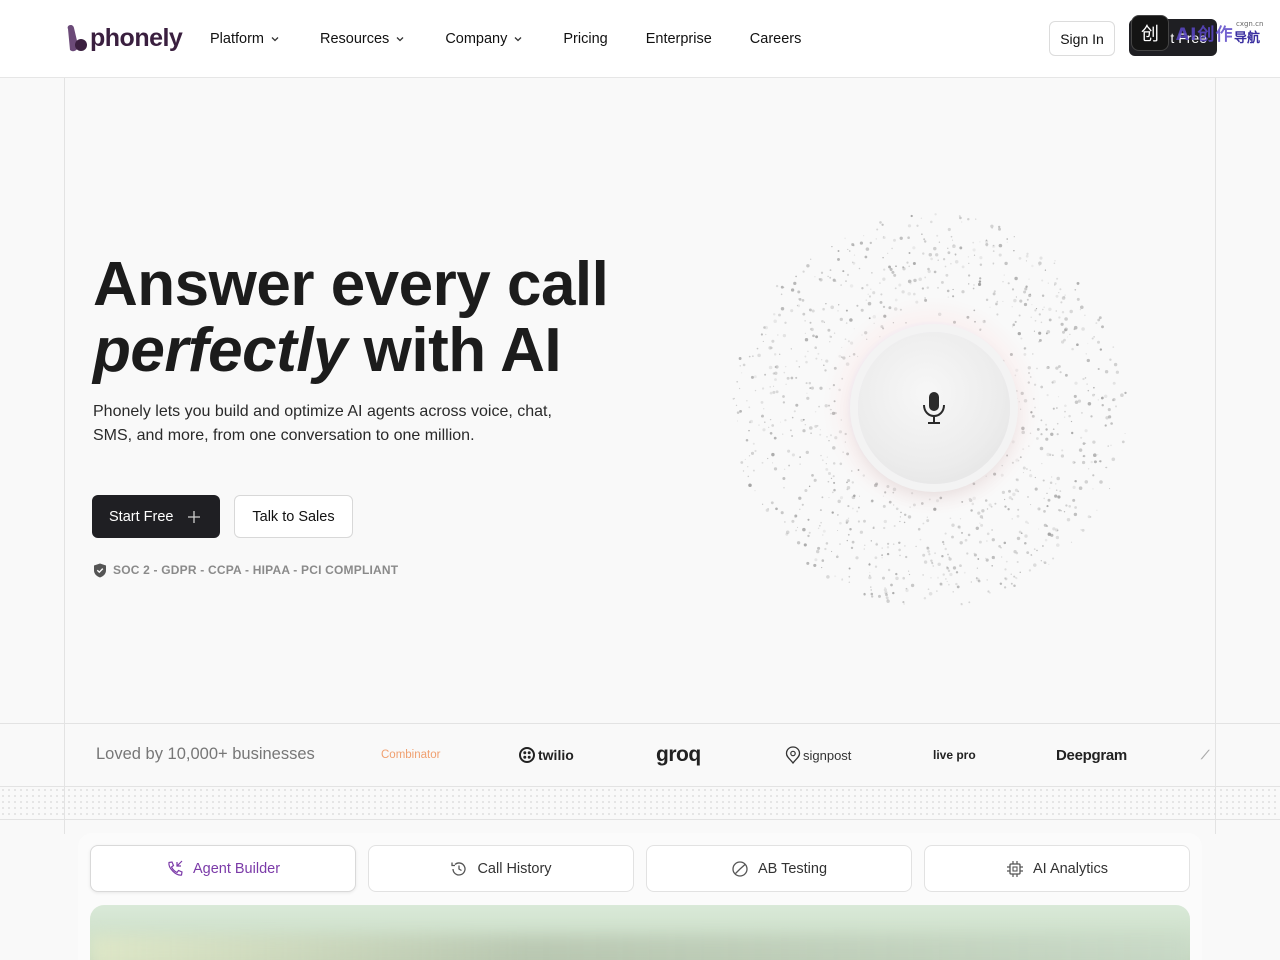 The height and width of the screenshot is (960, 1280). I want to click on tab-ab-testing: AB Testing, so click(779, 868).